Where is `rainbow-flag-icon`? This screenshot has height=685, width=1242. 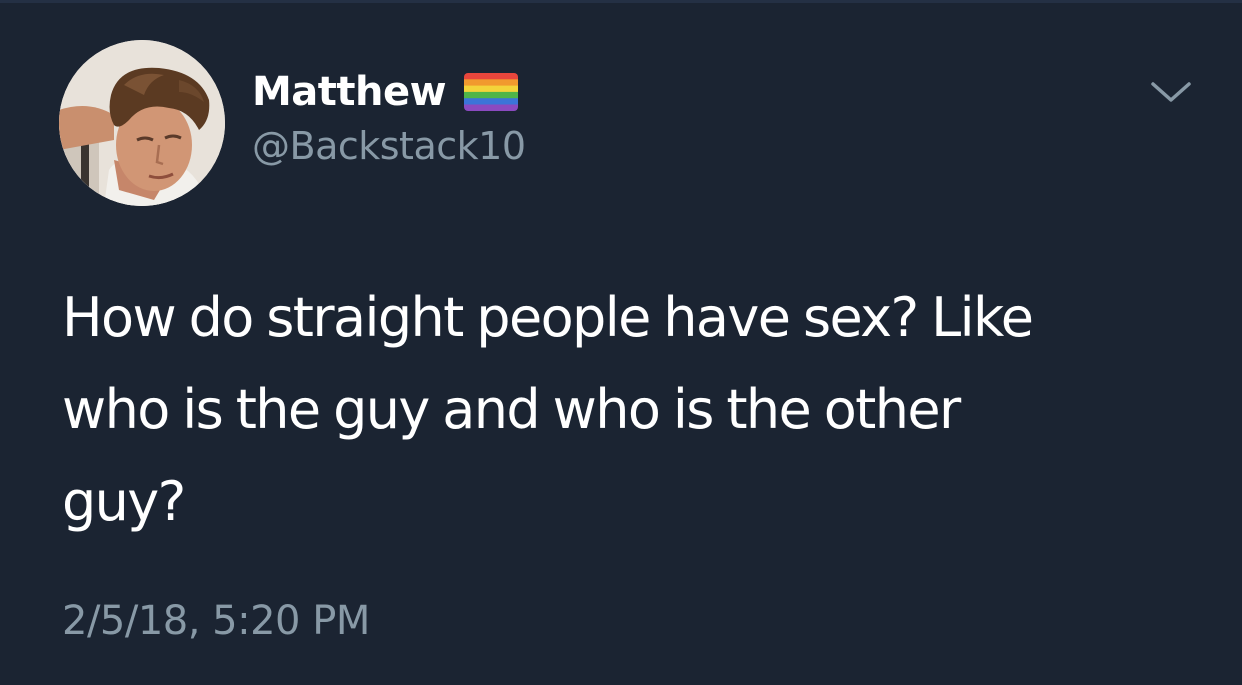 rainbow-flag-icon is located at coordinates (491, 92).